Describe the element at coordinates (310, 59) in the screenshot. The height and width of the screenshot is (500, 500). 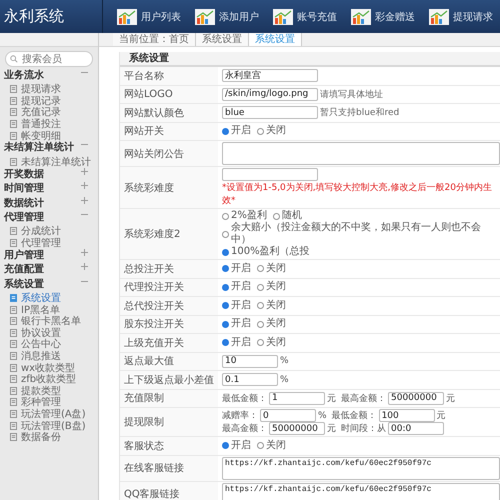
I see `section-title: 系统设置` at that location.